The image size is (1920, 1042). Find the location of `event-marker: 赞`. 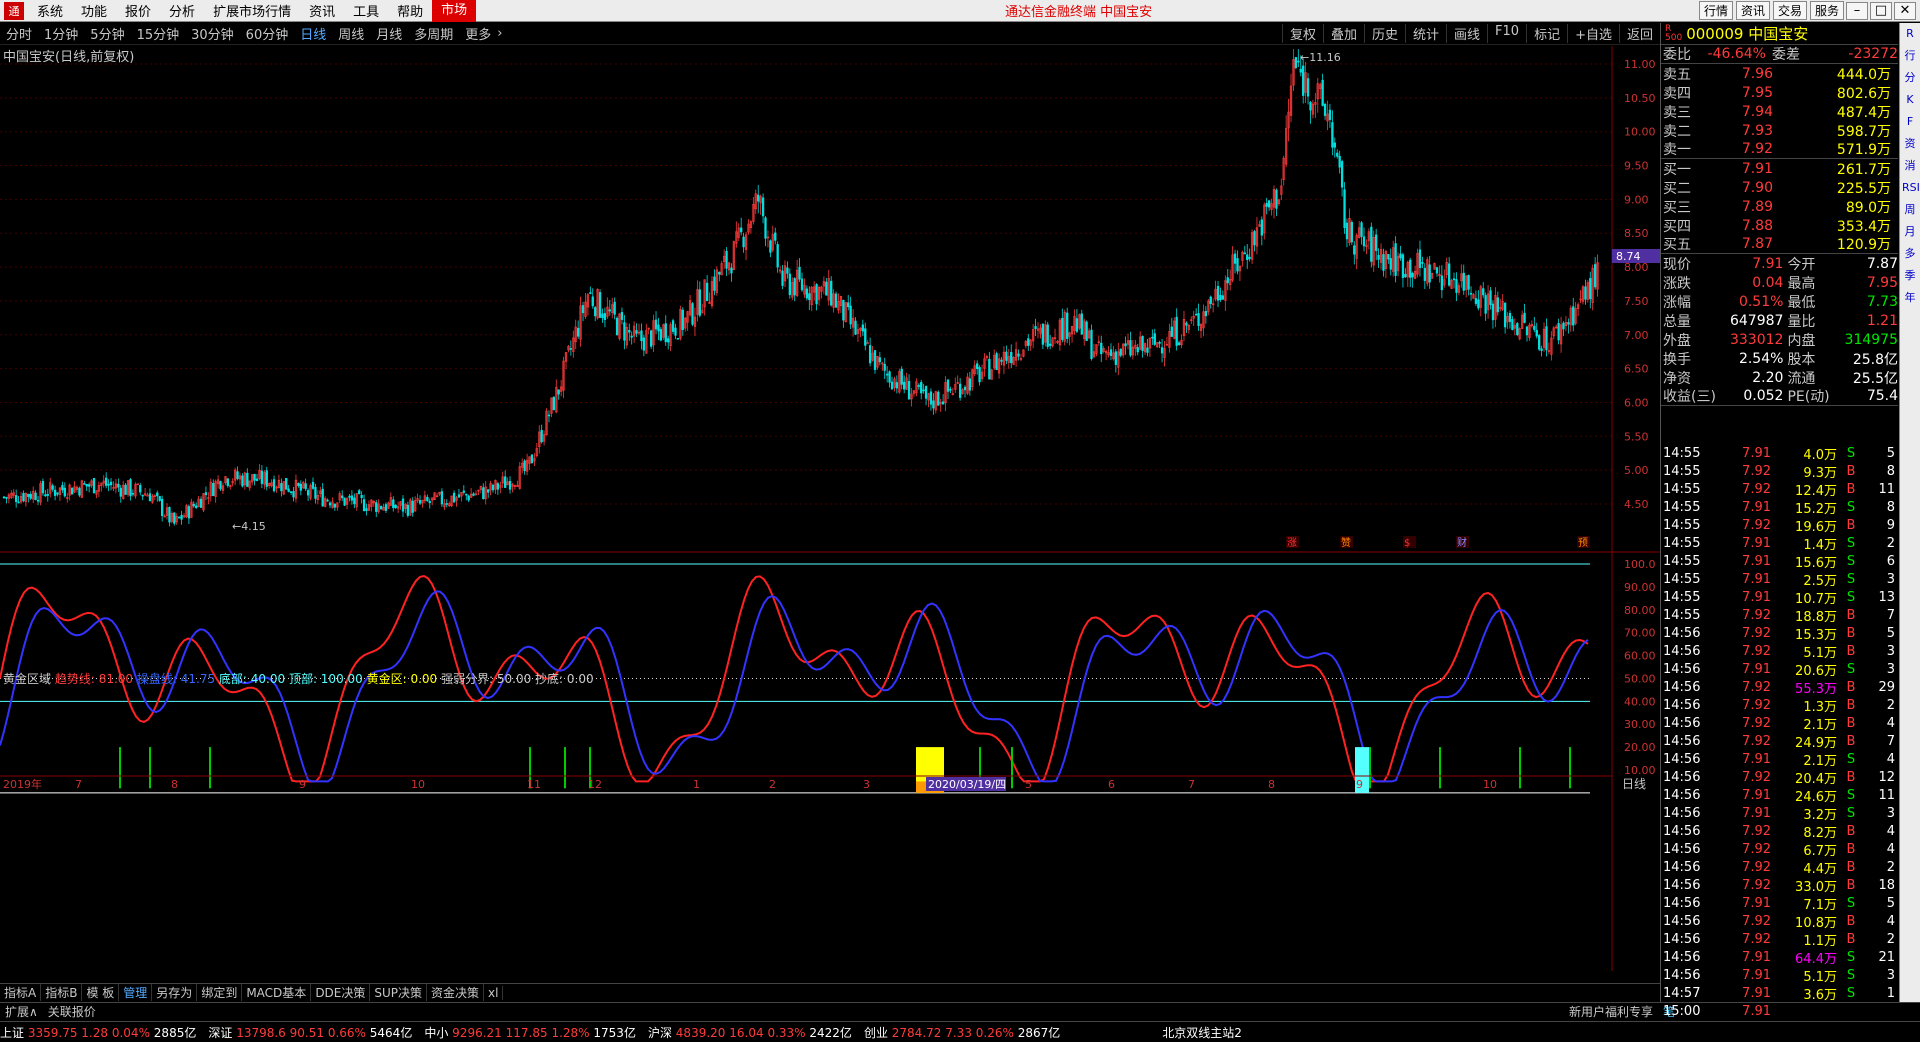

event-marker: 赞 is located at coordinates (1346, 542).